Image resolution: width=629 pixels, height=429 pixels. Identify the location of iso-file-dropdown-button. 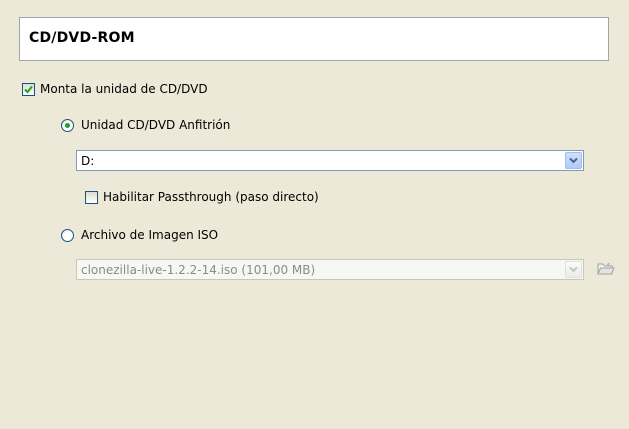
(573, 269).